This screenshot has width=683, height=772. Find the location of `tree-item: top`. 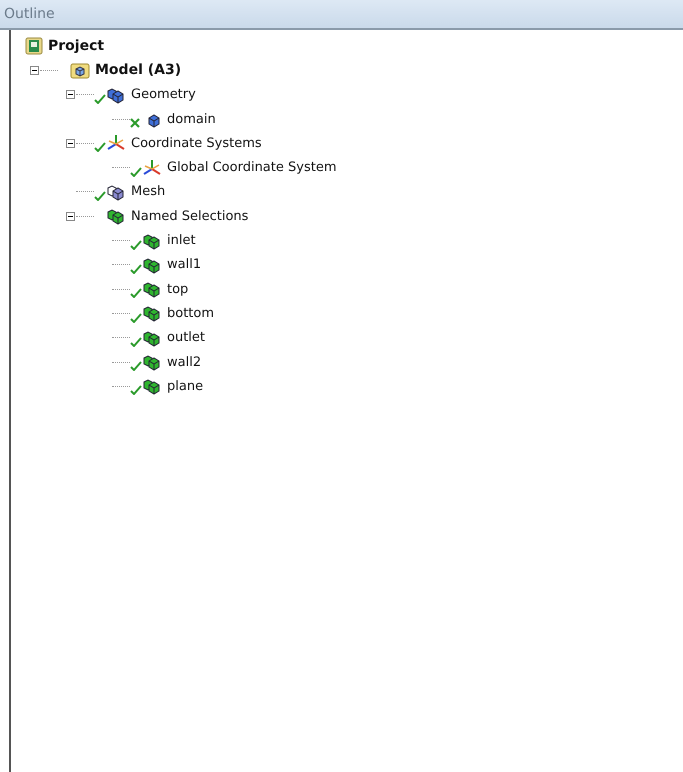

tree-item: top is located at coordinates (177, 289).